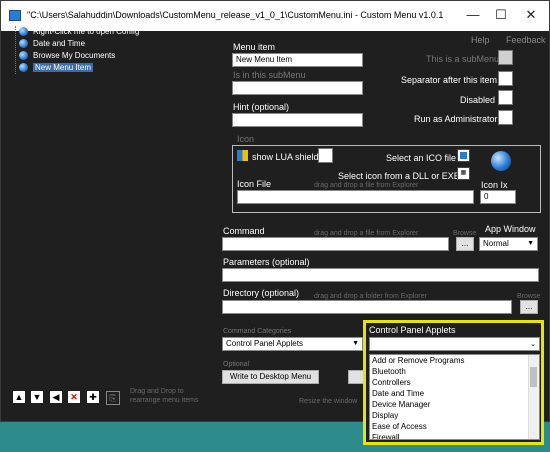 This screenshot has height=452, width=550. Describe the element at coordinates (454, 344) in the screenshot. I see `applet-select: ⌄` at that location.